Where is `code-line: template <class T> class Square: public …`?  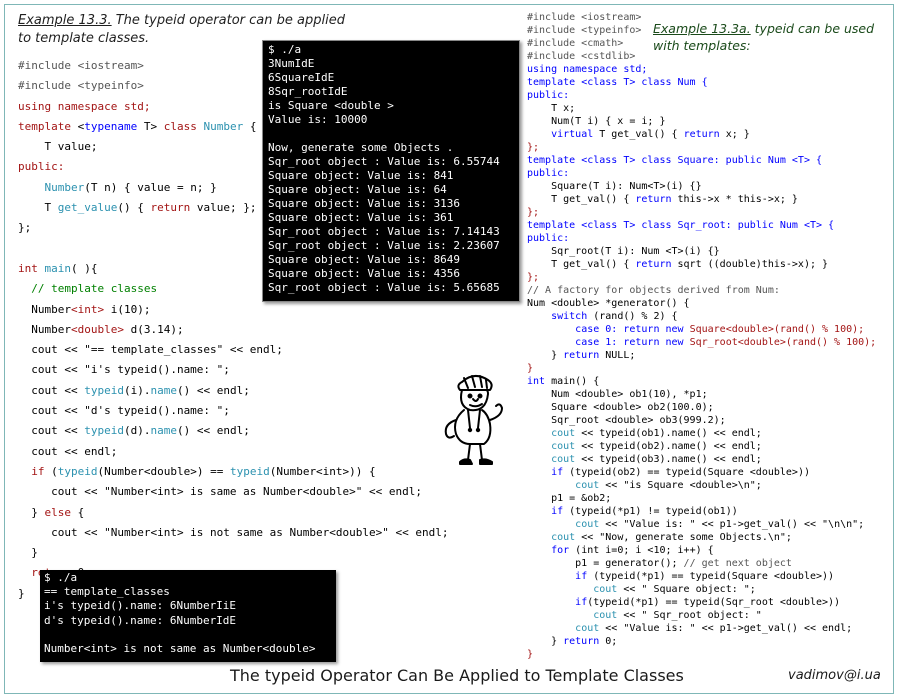 code-line: template <class T> class Square: public … is located at coordinates (701, 160).